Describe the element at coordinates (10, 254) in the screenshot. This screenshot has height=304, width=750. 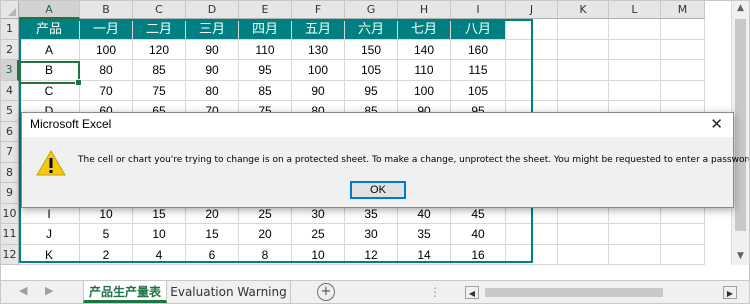
I see `row-header: 12` at that location.